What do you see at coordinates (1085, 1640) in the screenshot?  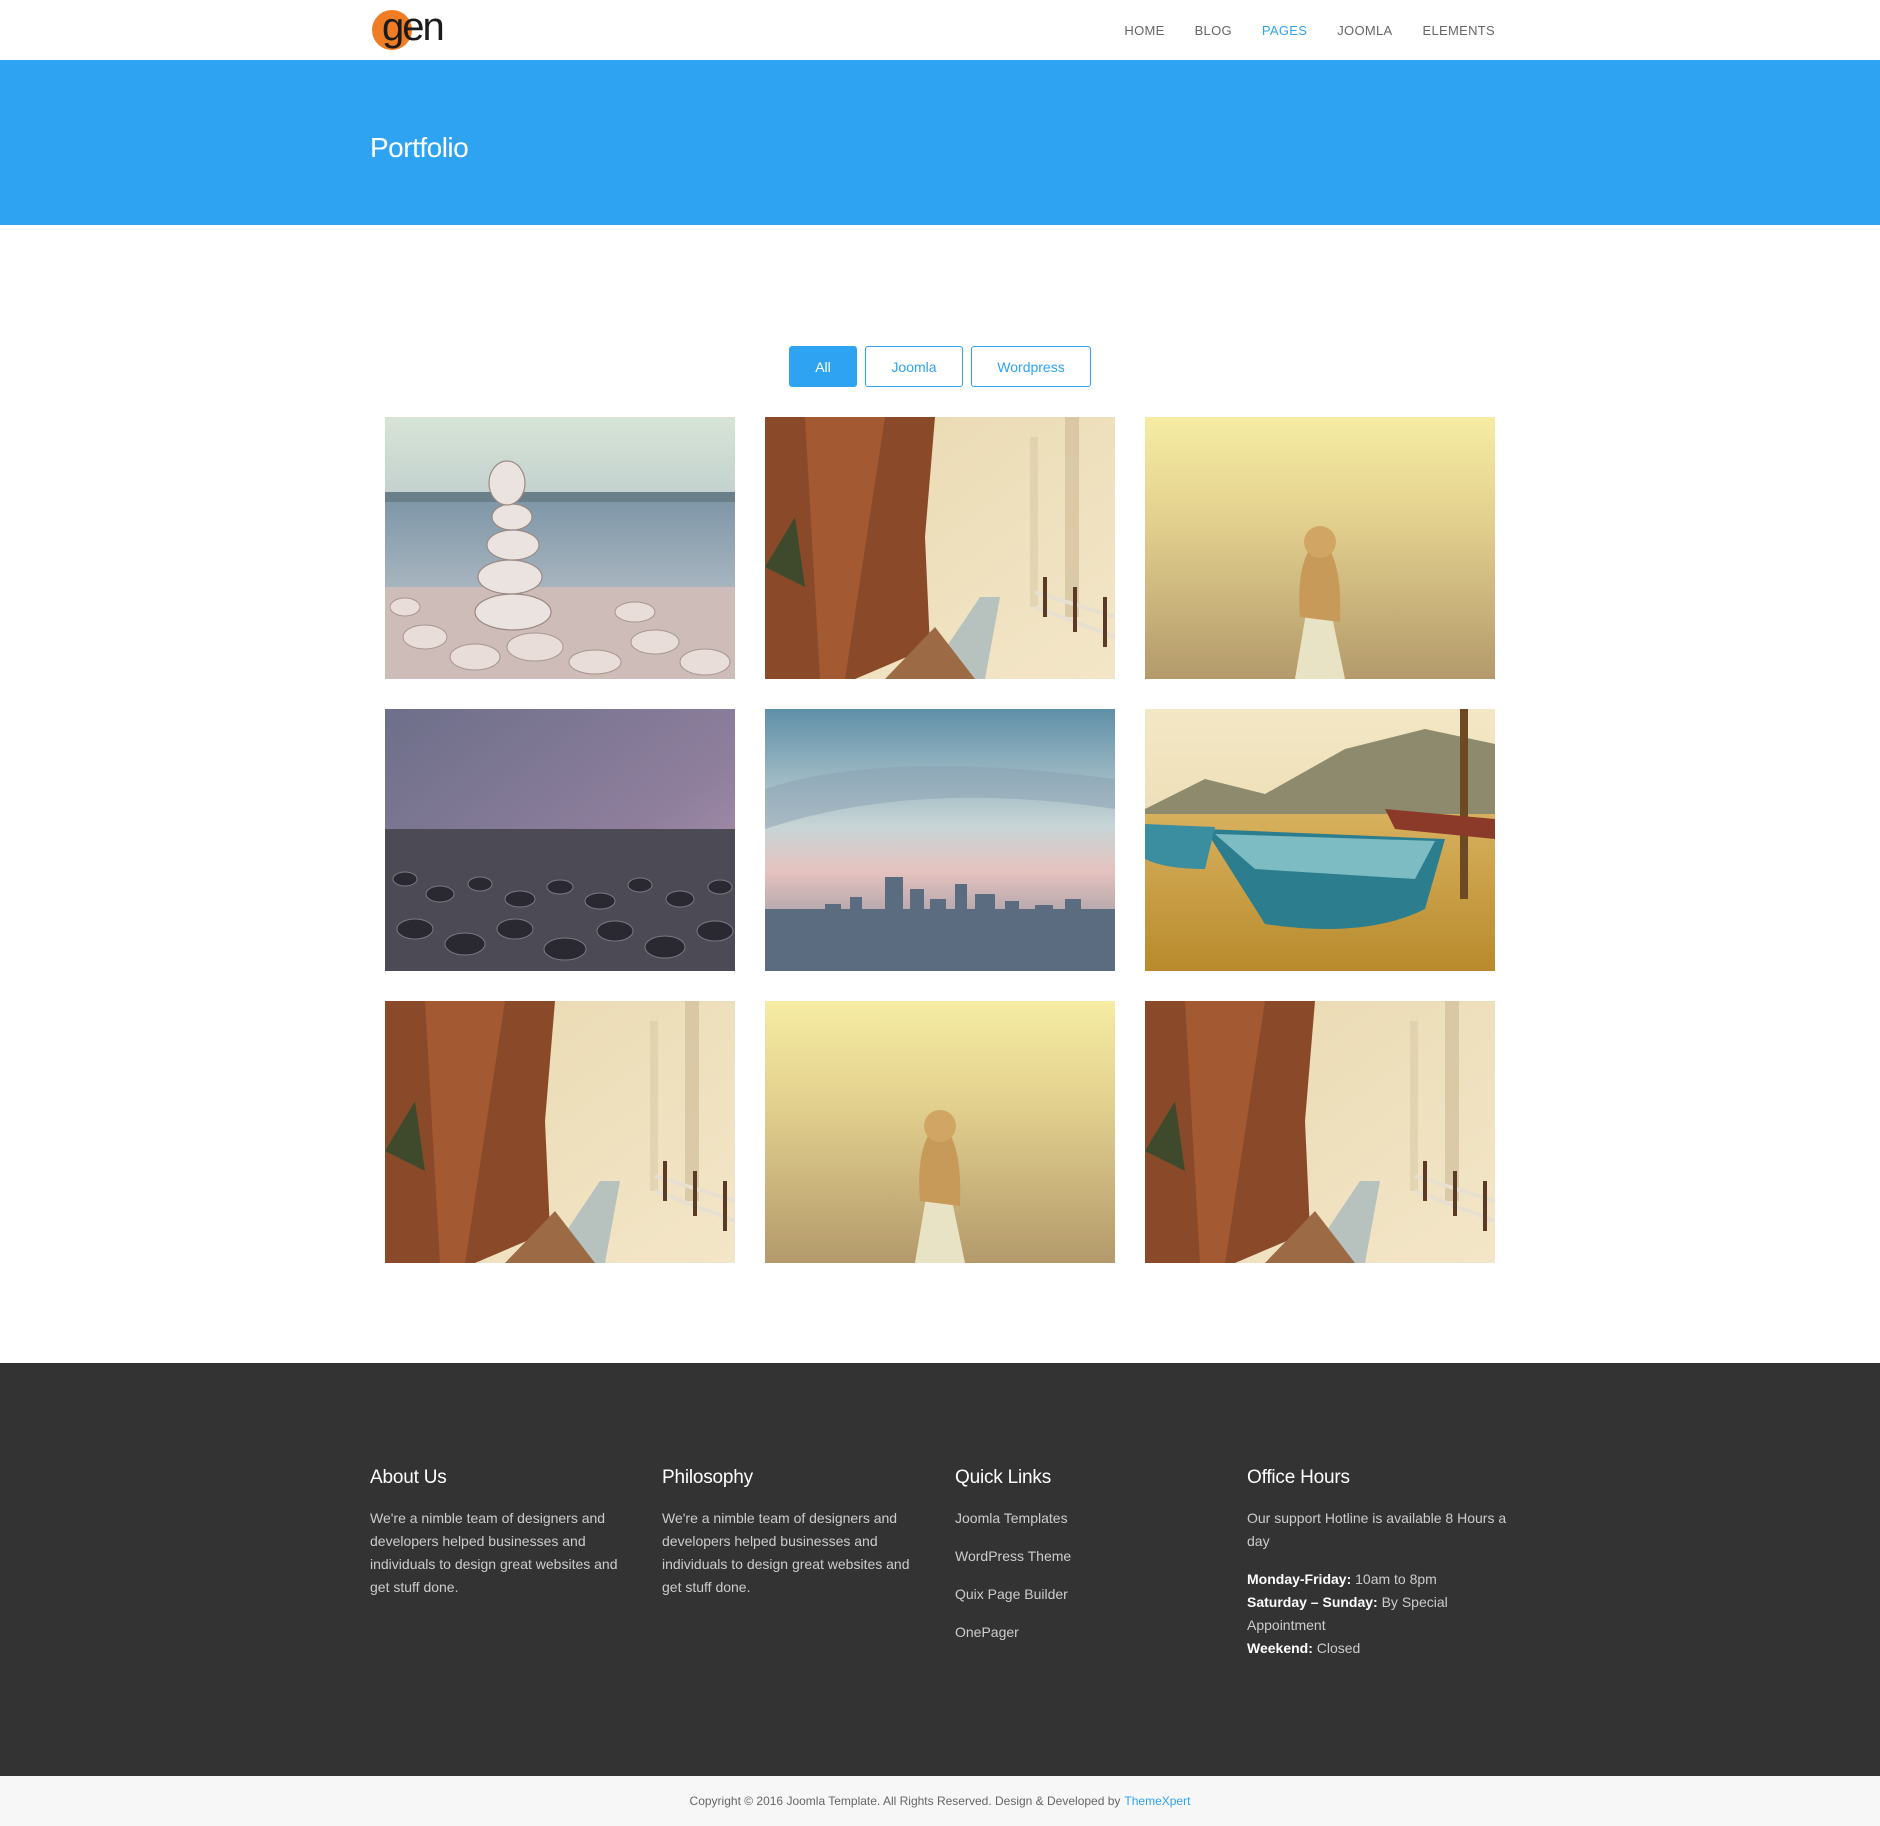 I see `quick-link-onepager: OnePager` at bounding box center [1085, 1640].